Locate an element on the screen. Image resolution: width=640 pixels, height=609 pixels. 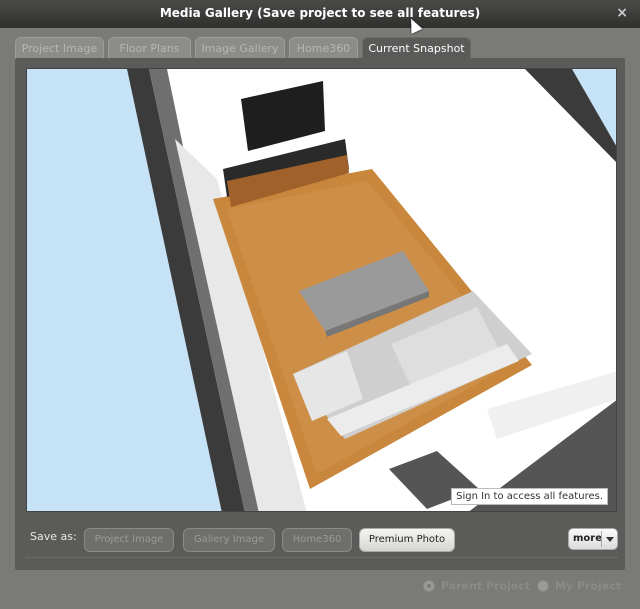
save-gallery-image-button: Gallery Image is located at coordinates (229, 540).